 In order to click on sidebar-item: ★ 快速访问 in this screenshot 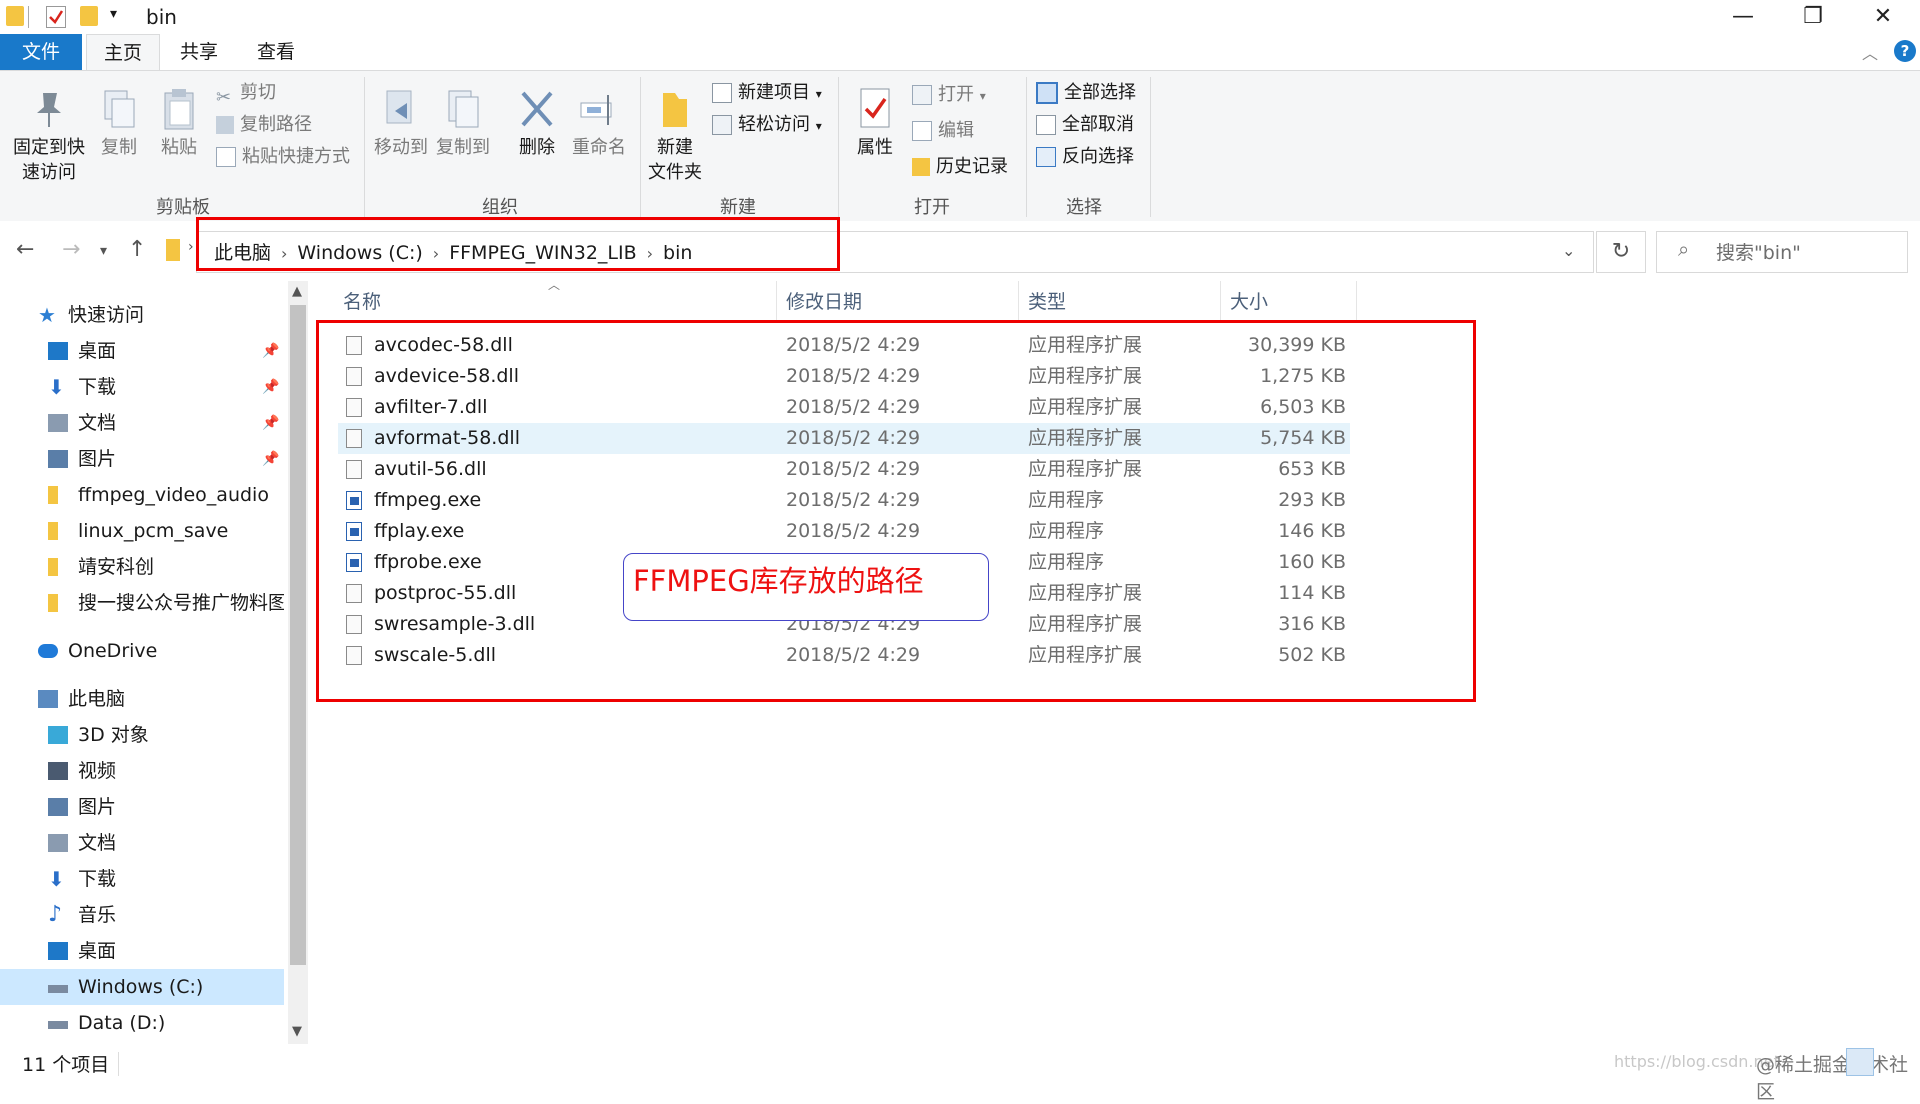, I will do `click(142, 315)`.